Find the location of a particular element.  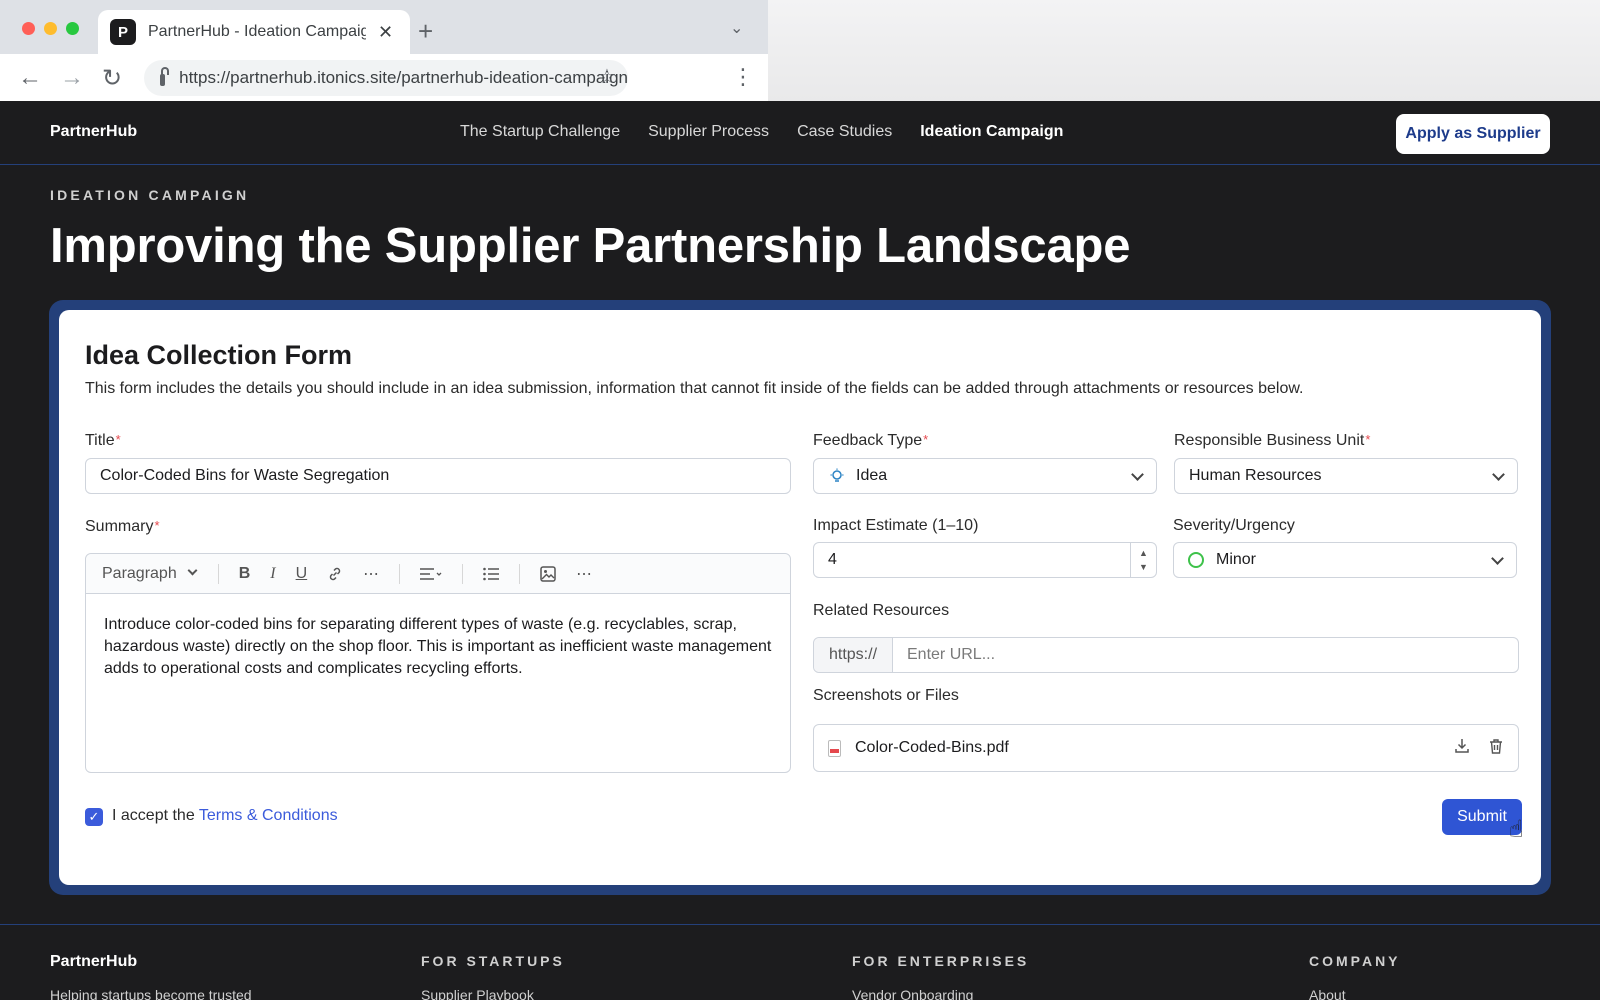

align-icon is located at coordinates (431, 574).